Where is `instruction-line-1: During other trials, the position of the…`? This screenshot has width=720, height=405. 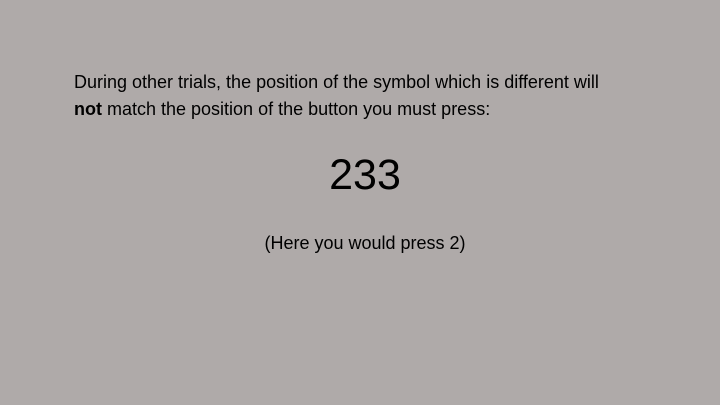
instruction-line-1: During other trials, the position of the… is located at coordinates (336, 82).